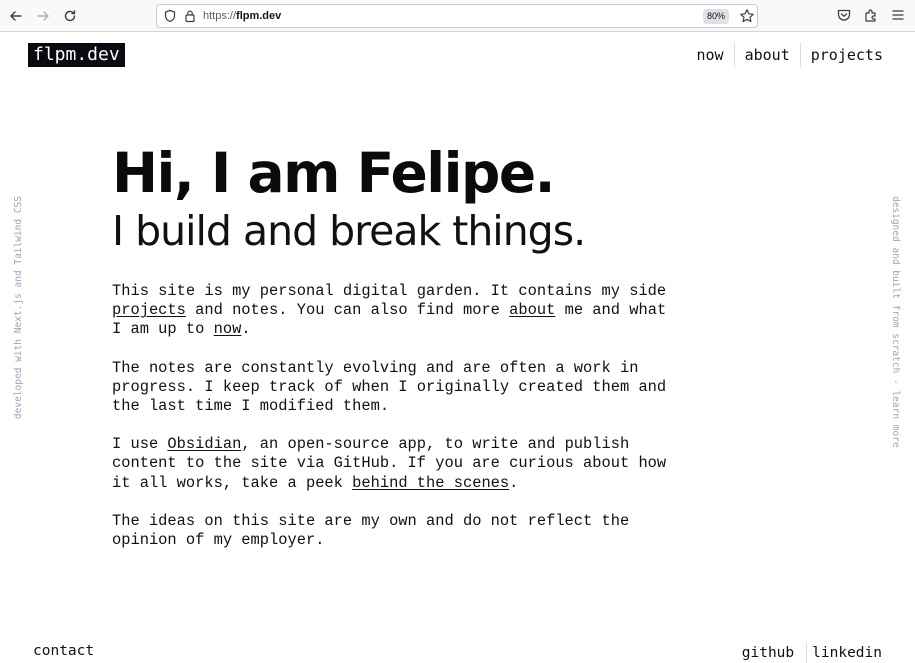 This screenshot has width=915, height=663. What do you see at coordinates (347, 310) in the screenshot?
I see `text-span: and notes. You can also find more` at bounding box center [347, 310].